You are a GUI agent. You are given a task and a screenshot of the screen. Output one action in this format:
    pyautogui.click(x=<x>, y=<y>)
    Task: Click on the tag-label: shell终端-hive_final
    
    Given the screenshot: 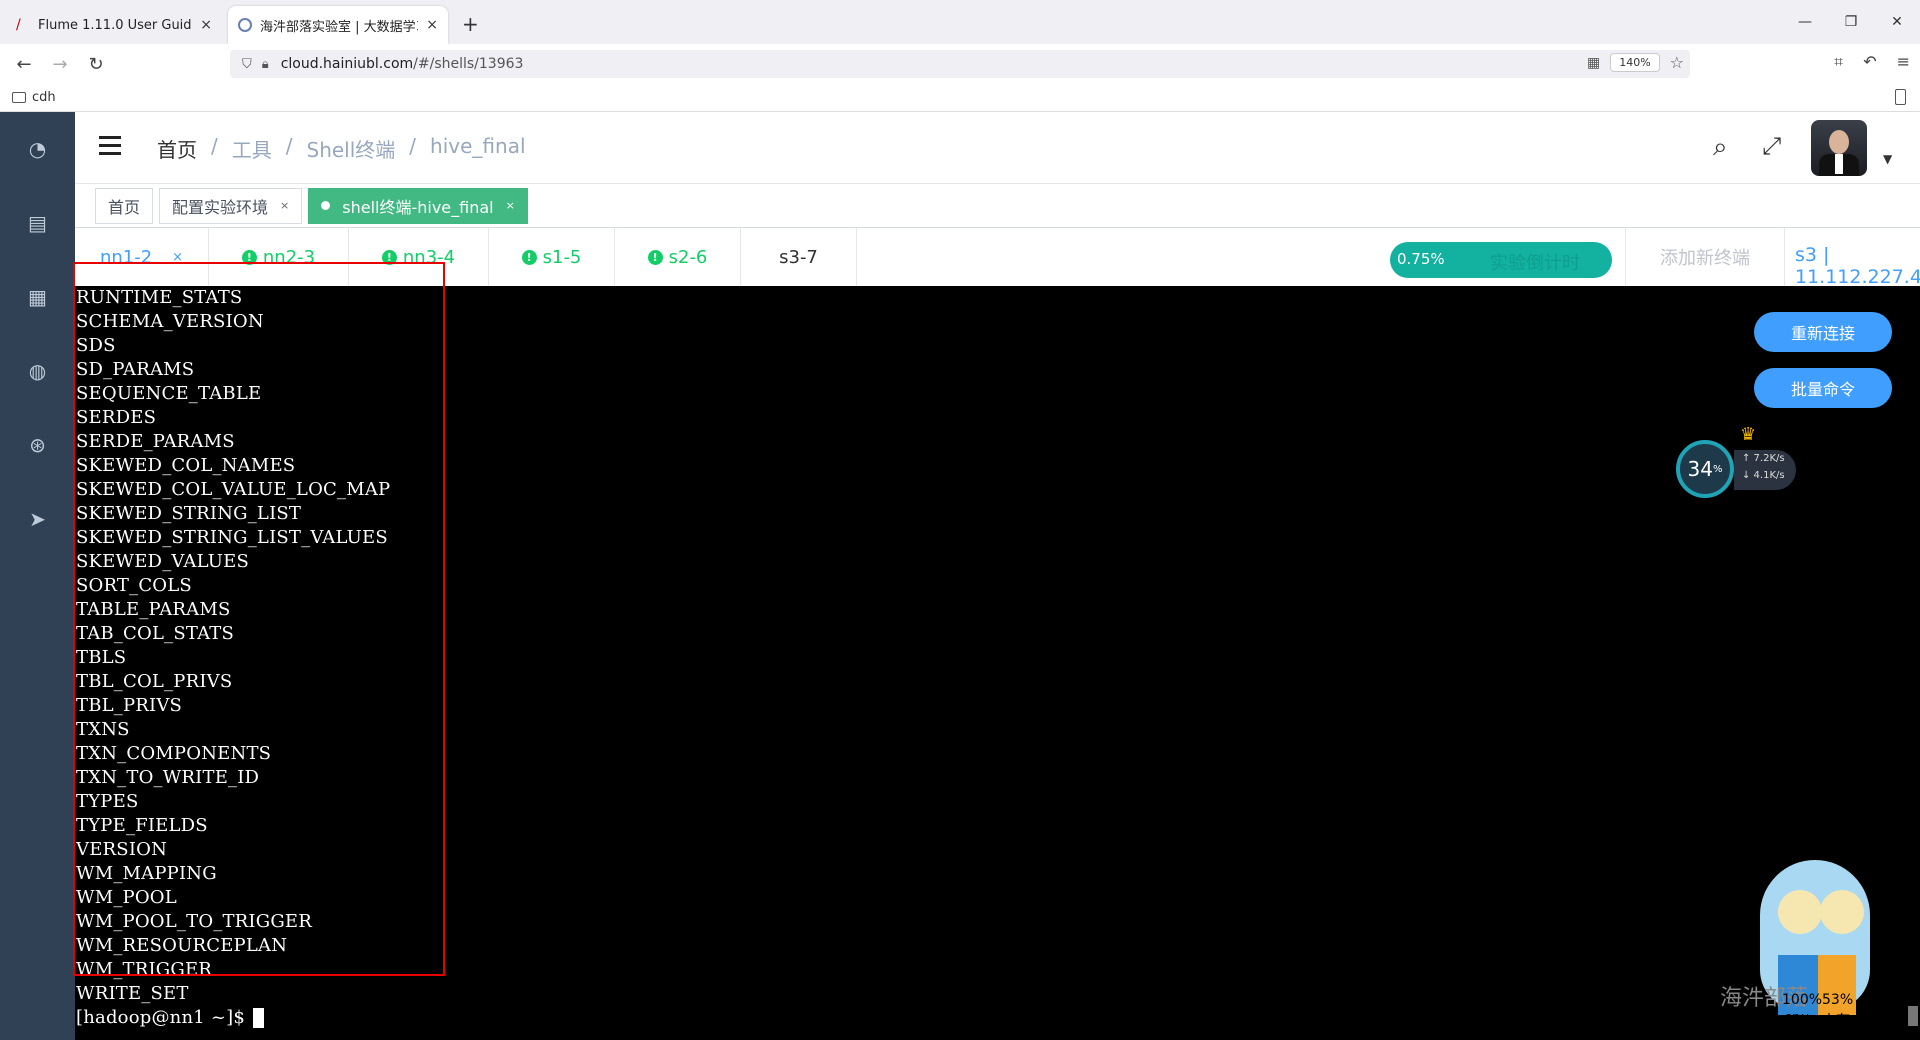 What is the action you would take?
    pyautogui.click(x=418, y=207)
    